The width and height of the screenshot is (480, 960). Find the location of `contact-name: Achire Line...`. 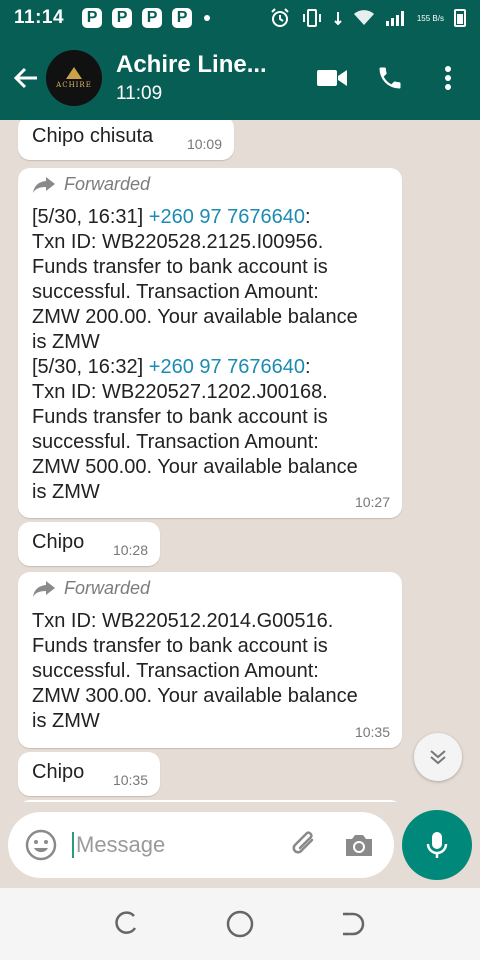

contact-name: Achire Line... is located at coordinates (191, 64).